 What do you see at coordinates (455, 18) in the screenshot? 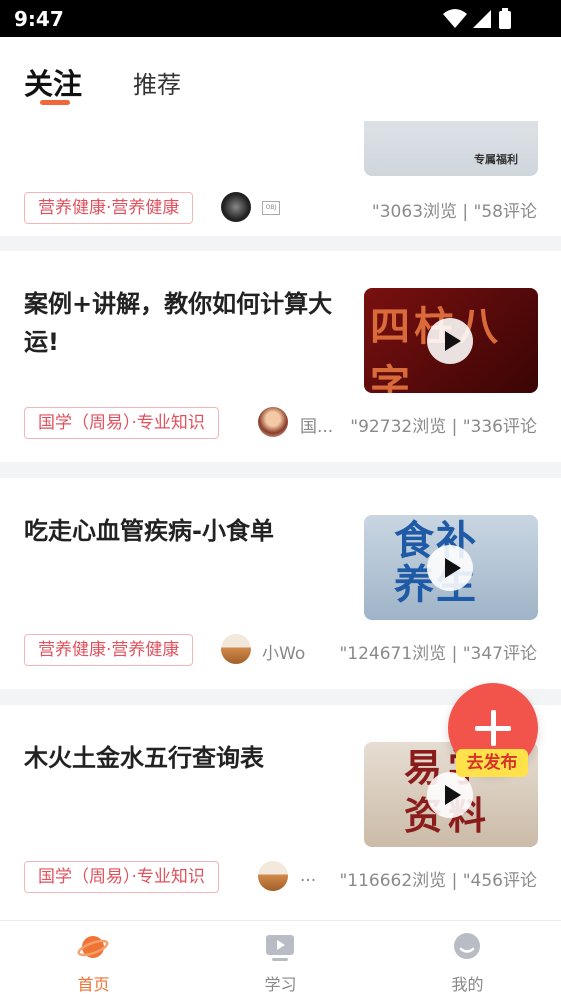
I see `wifi-icon` at bounding box center [455, 18].